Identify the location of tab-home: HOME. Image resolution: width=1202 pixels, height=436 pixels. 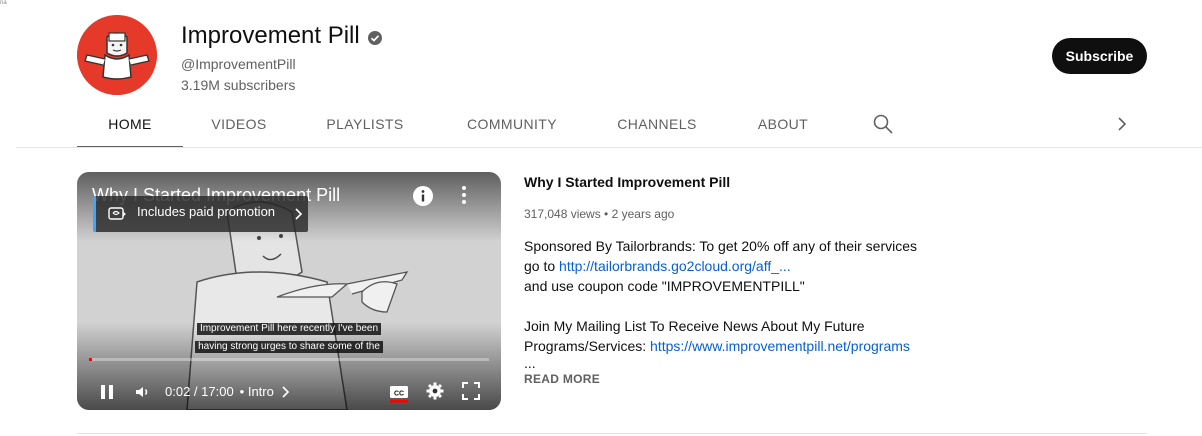
(130, 124).